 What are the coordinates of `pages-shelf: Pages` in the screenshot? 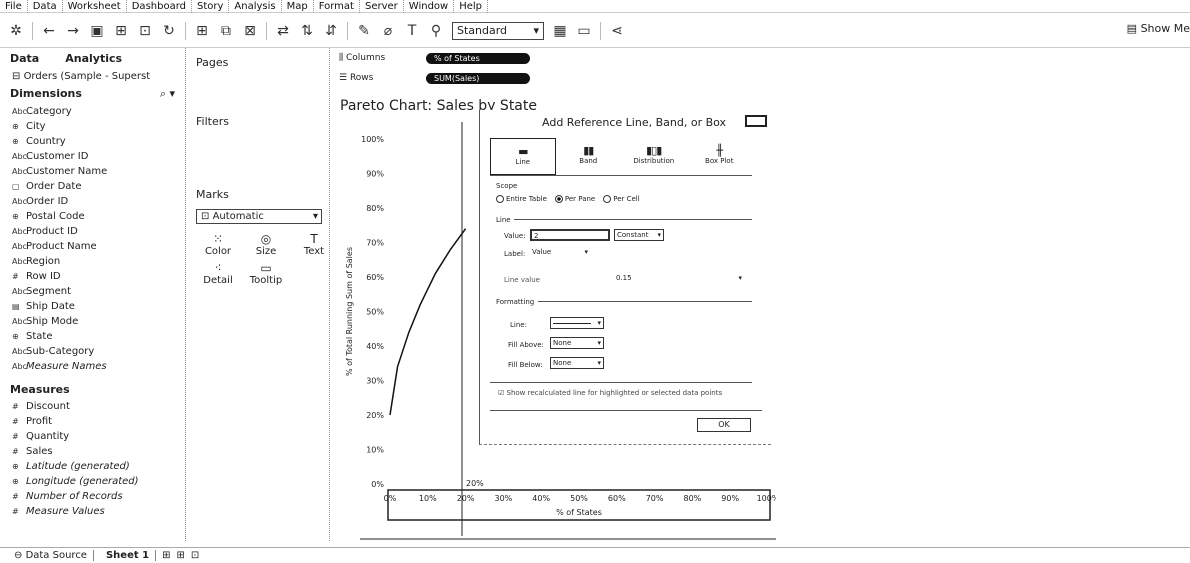 It's located at (258, 58).